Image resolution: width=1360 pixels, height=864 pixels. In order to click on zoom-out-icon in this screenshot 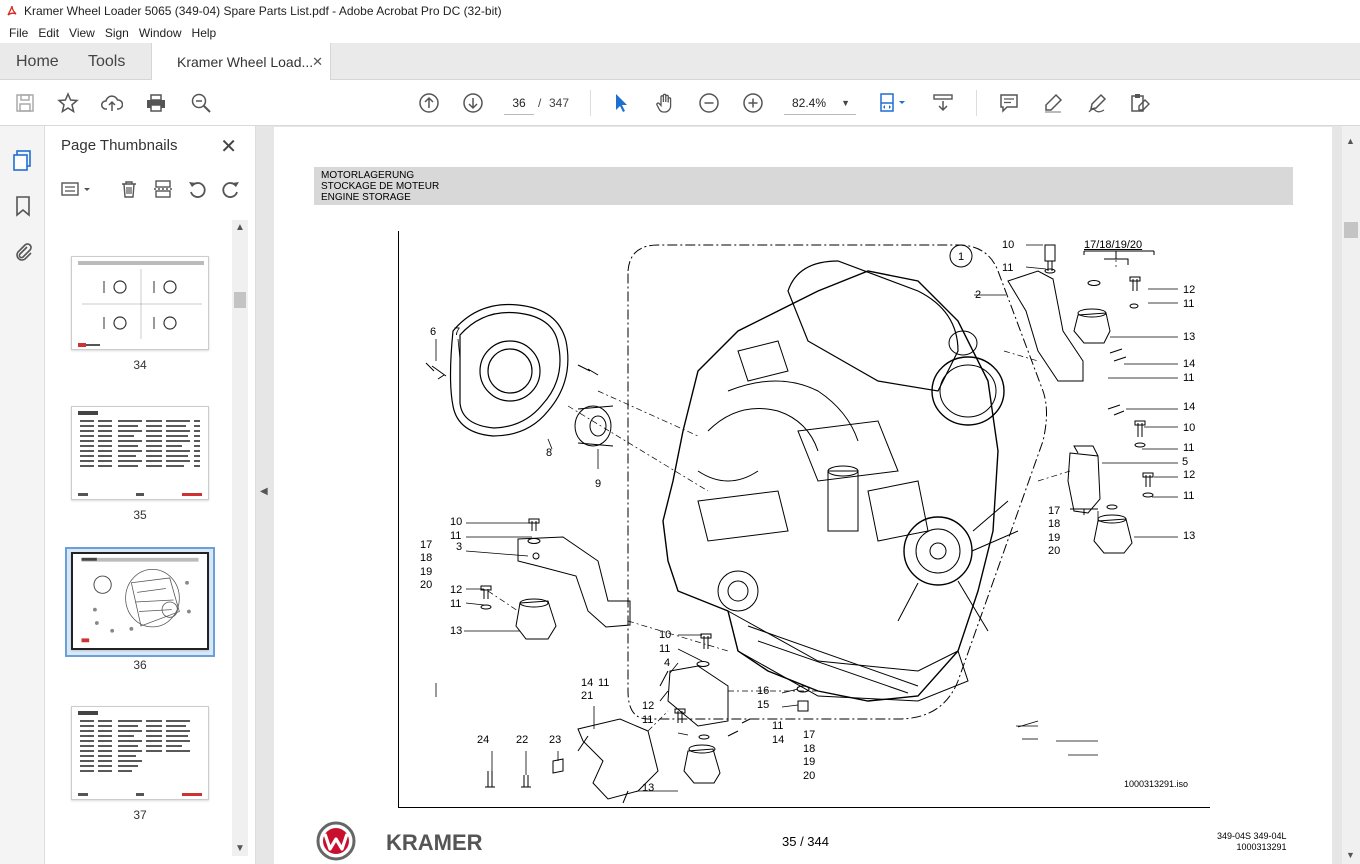, I will do `click(709, 103)`.